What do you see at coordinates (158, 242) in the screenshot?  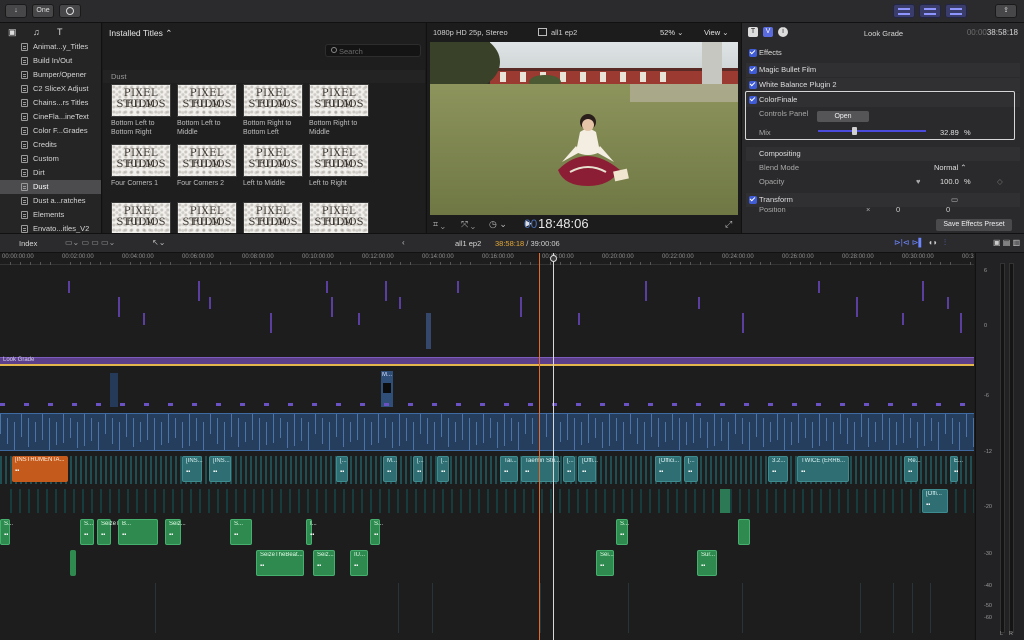 I see `select-tool-icon: ↖⌄` at bounding box center [158, 242].